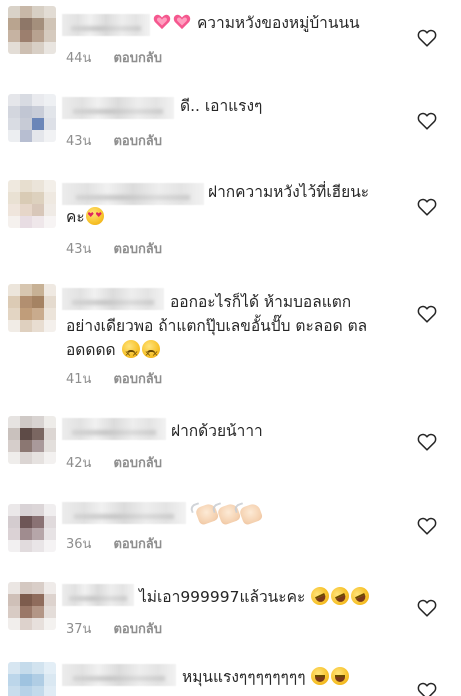  I want to click on comment-text: ฝากความหวังไว้ที่เฮียนะ, so click(288, 192).